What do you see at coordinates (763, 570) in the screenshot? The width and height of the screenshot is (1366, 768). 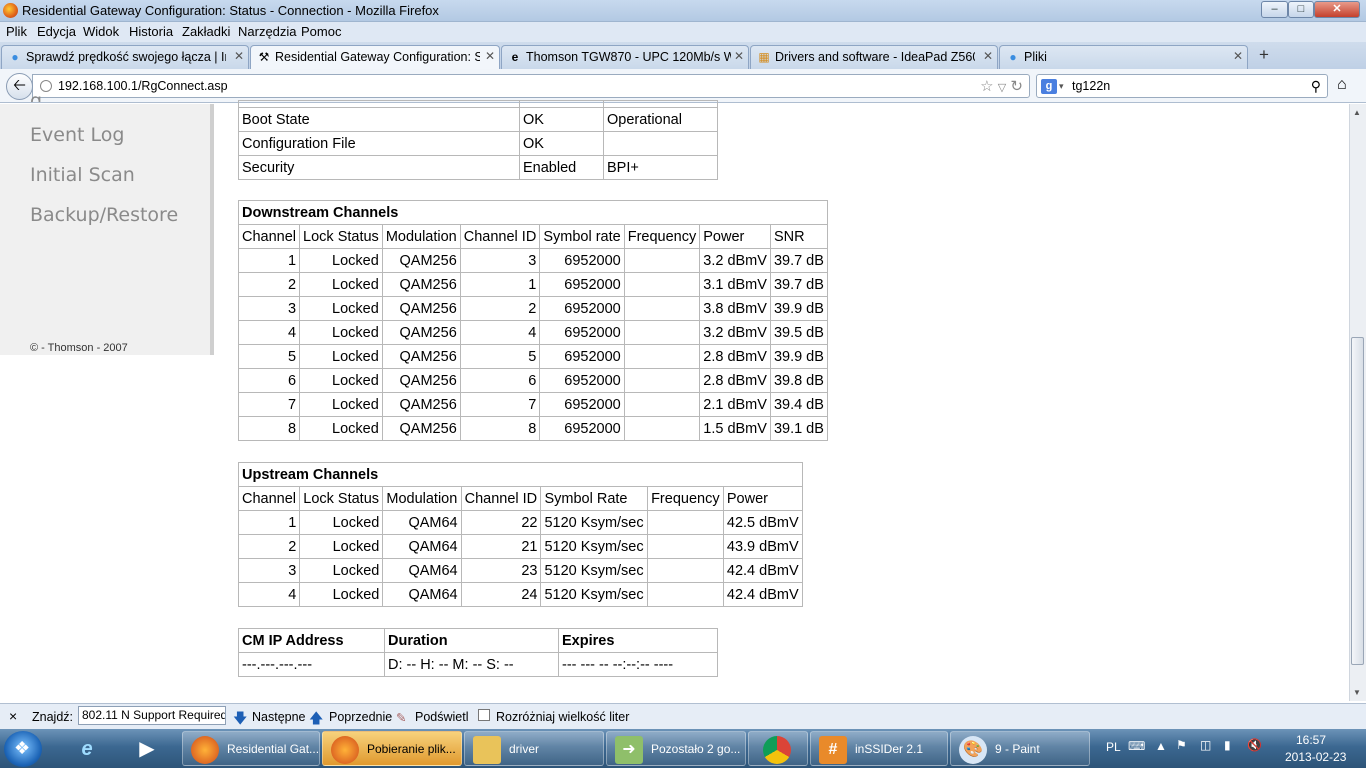 I see `cell: 42.4 dBmV` at bounding box center [763, 570].